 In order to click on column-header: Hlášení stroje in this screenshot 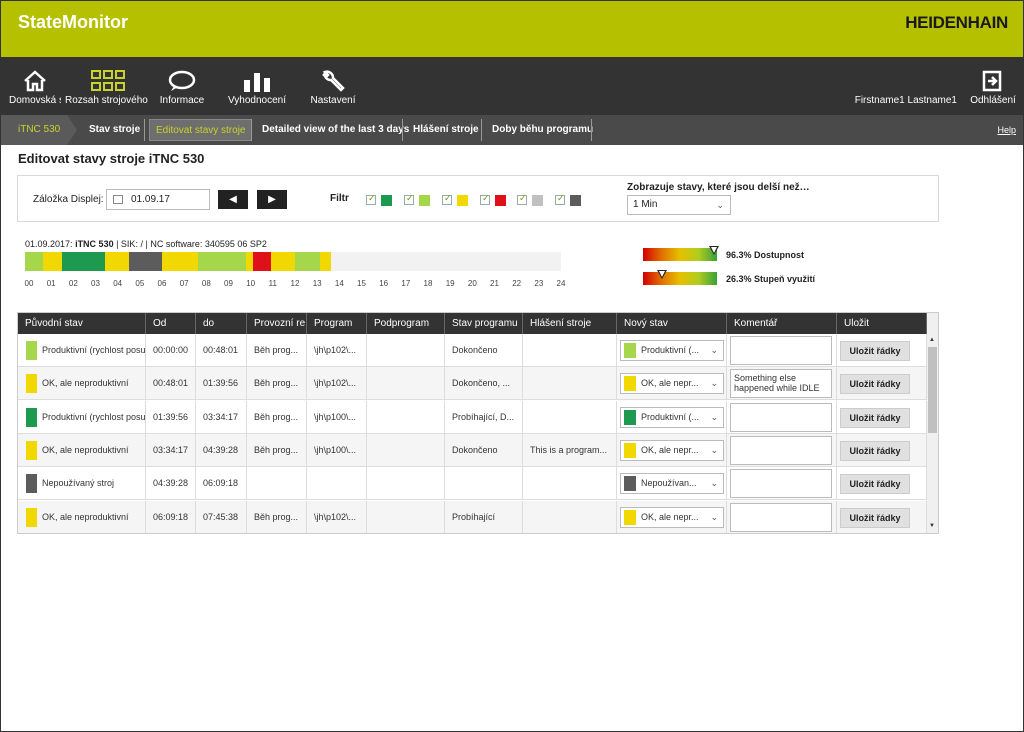, I will do `click(570, 323)`.